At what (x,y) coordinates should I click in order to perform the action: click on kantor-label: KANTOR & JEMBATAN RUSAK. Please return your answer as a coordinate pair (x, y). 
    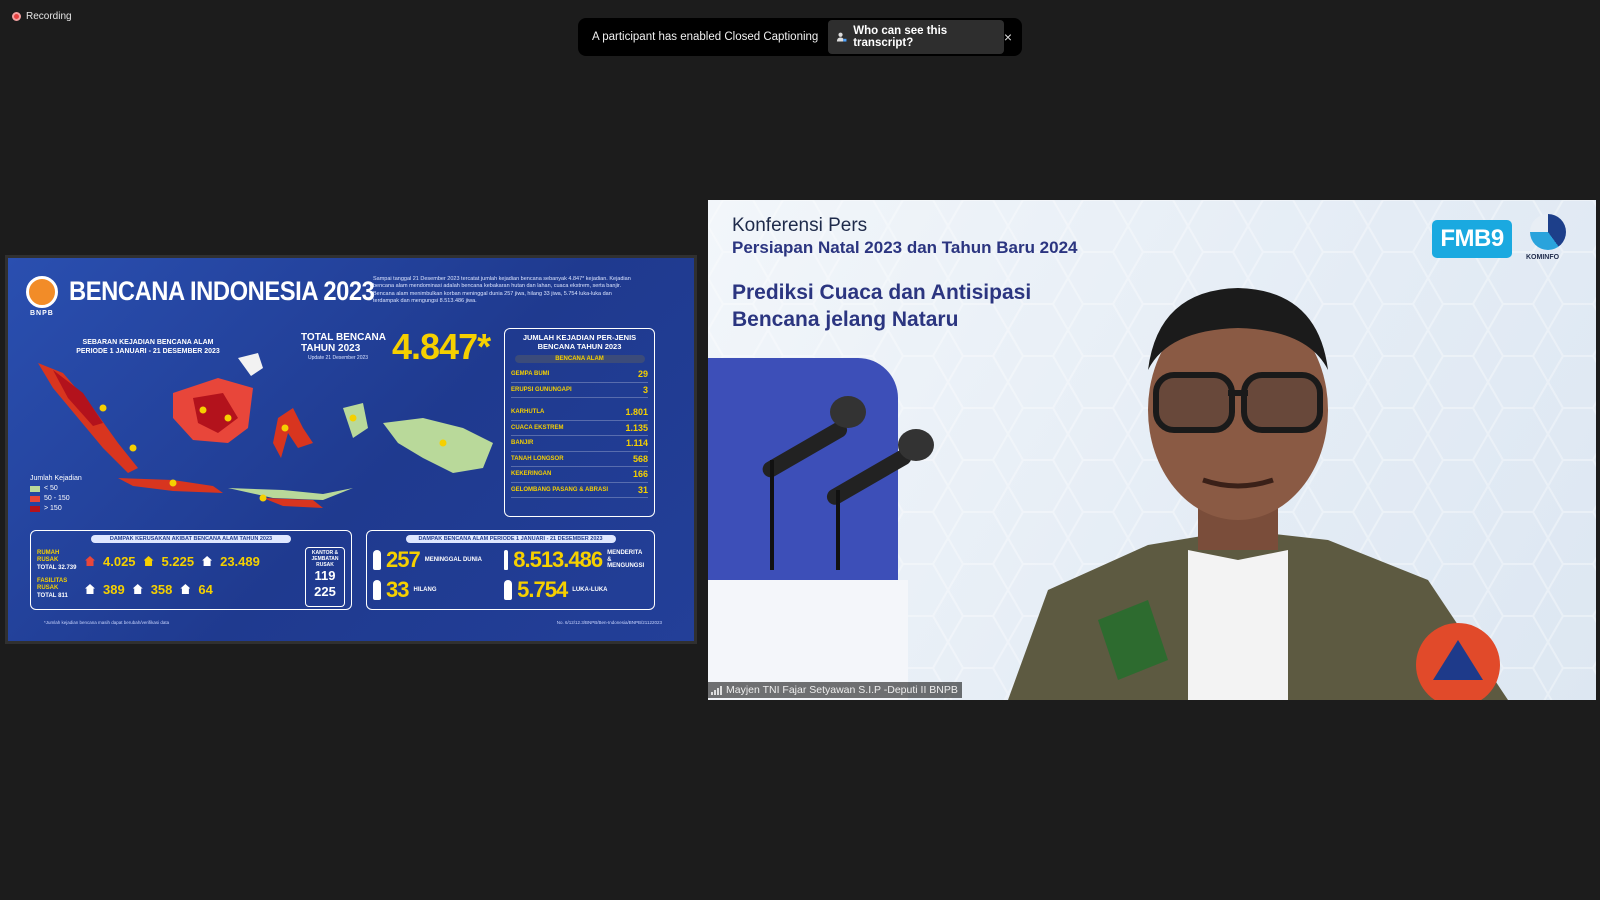
    Looking at the image, I should click on (325, 559).